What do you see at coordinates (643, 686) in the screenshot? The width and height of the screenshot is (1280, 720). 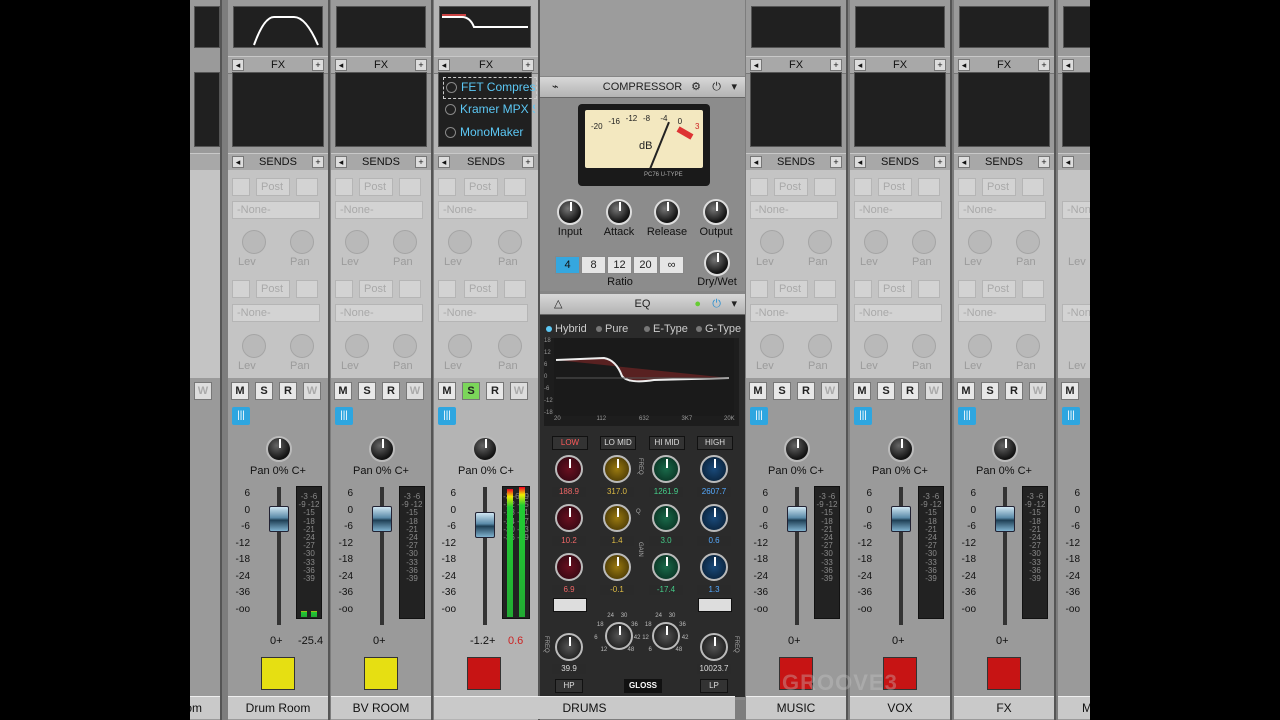 I see `gloss-button: GLOSS` at bounding box center [643, 686].